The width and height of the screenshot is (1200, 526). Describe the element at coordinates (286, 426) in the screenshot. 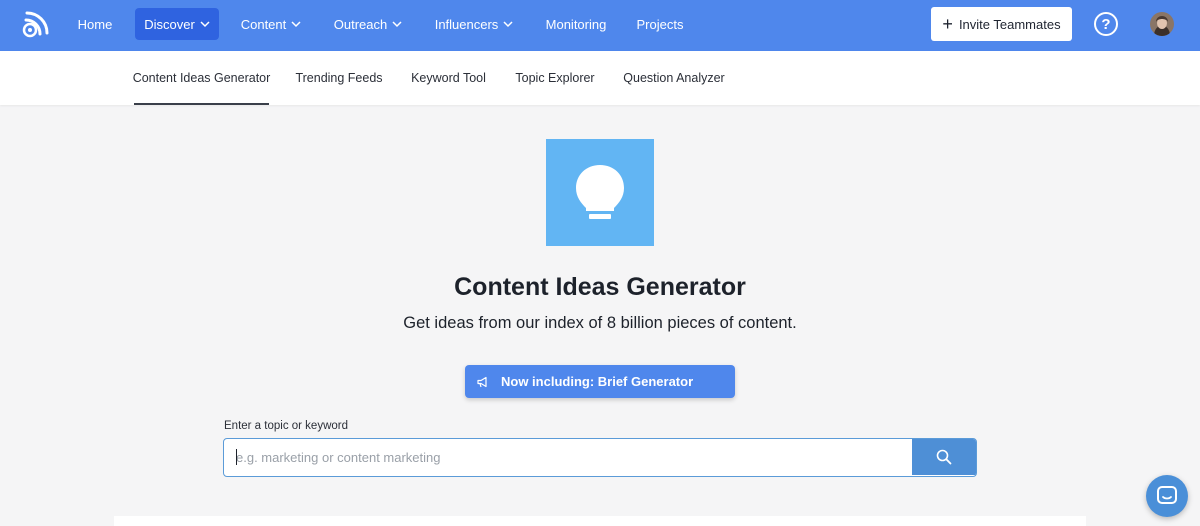

I see `search-label: Enter a topic or keyword` at that location.